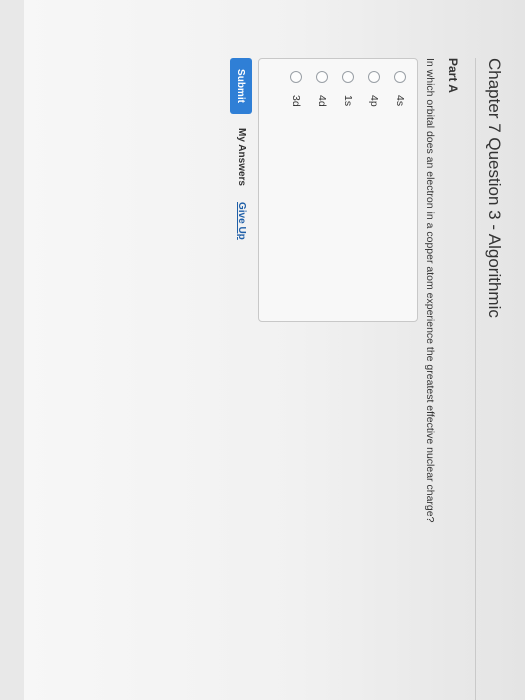  I want to click on option-label: 1s, so click(348, 101).